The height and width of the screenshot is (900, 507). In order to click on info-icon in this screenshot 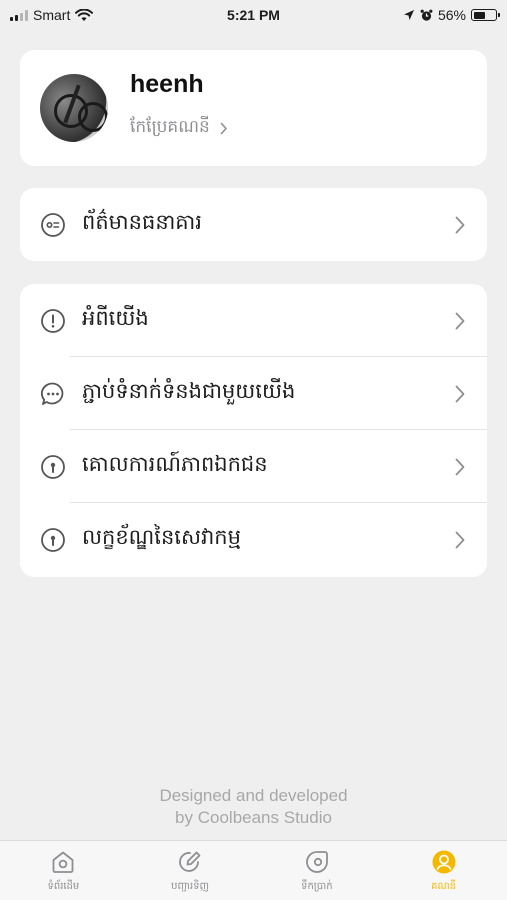, I will do `click(53, 321)`.